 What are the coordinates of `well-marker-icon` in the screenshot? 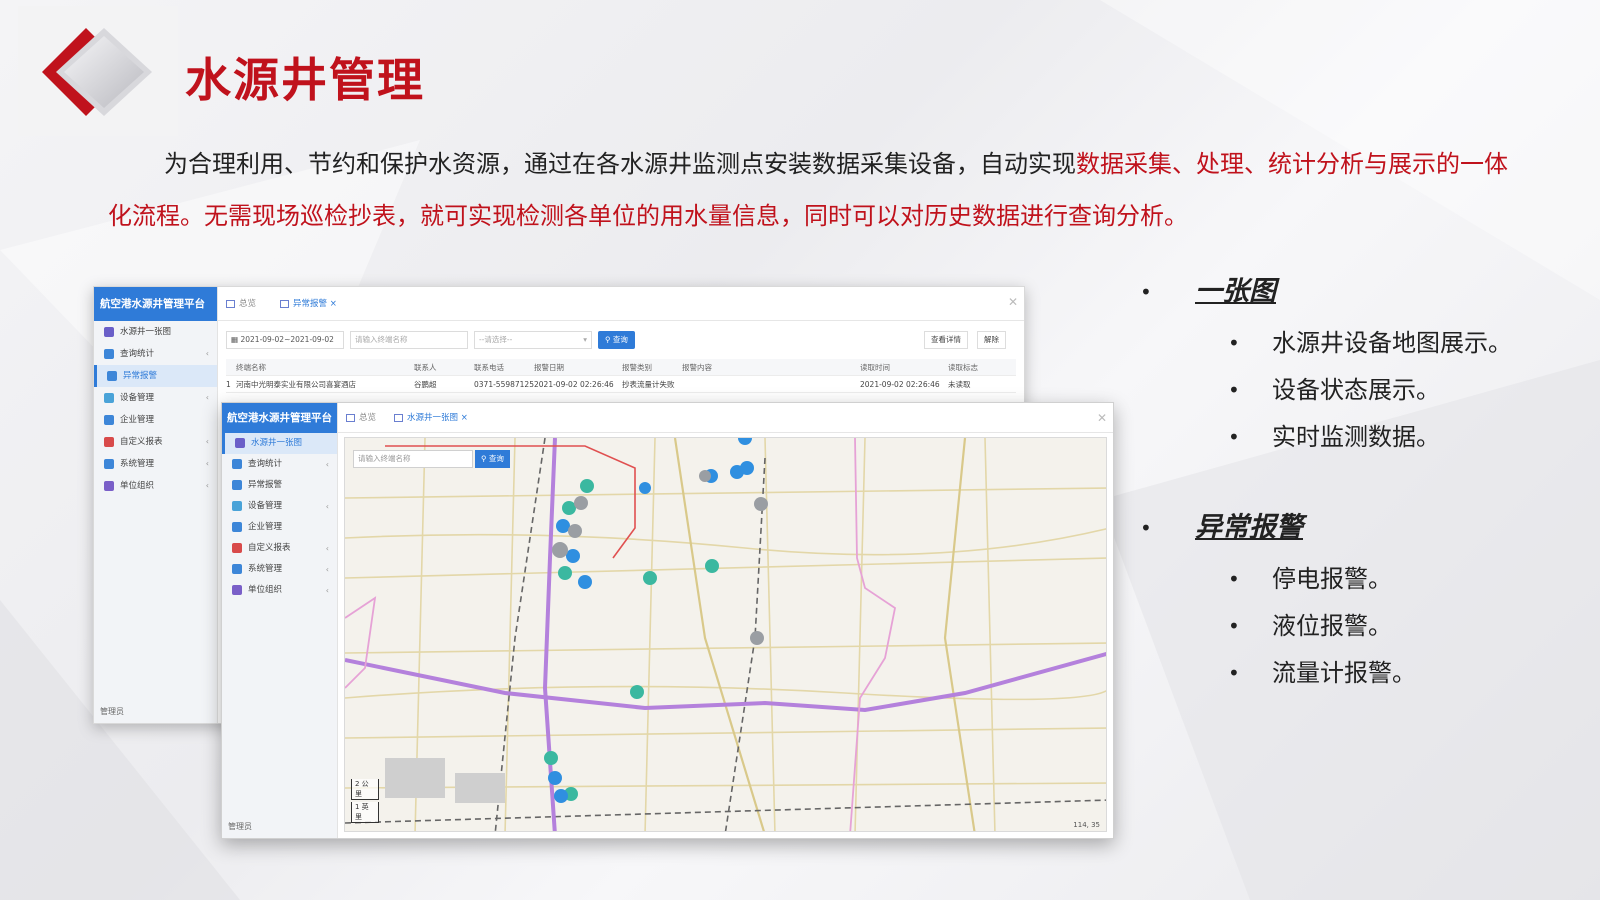 It's located at (656, 620).